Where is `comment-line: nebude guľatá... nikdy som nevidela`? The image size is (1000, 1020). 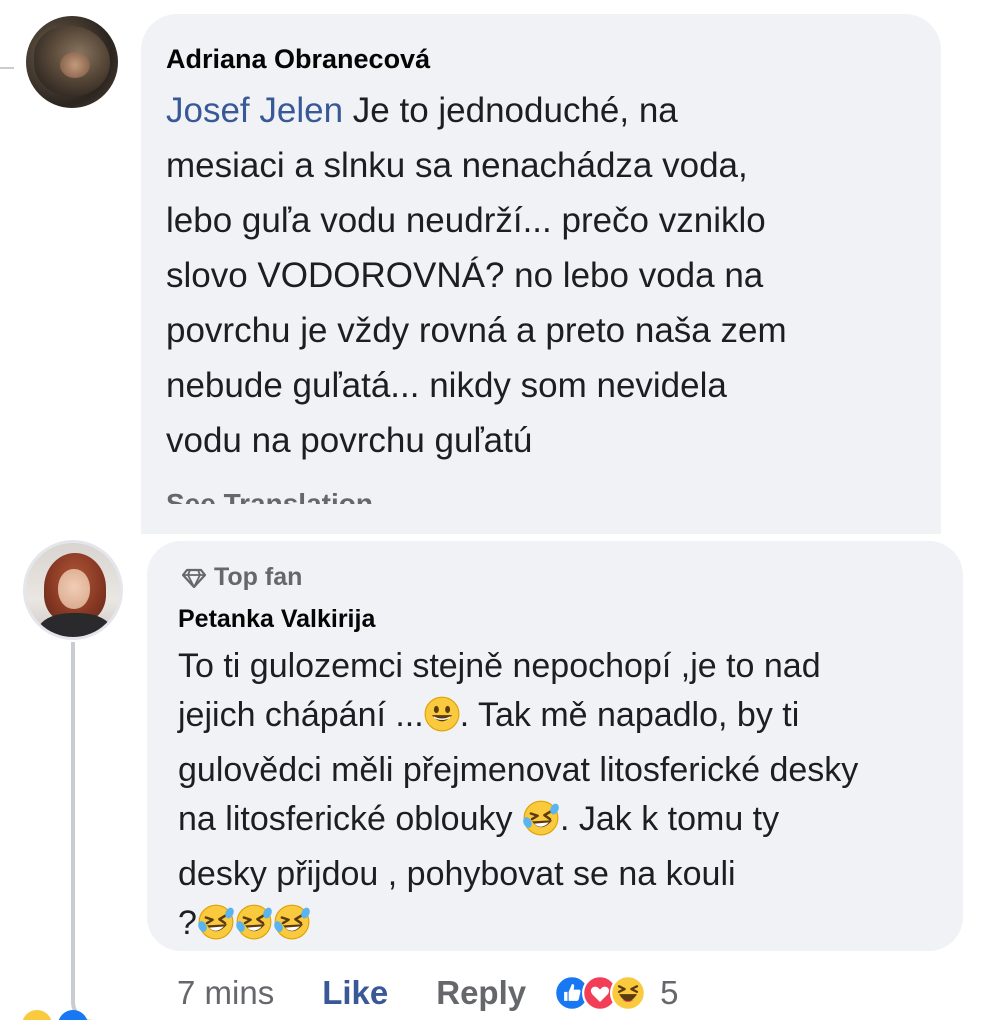
comment-line: nebude guľatá... nikdy som nevidela is located at coordinates (446, 385).